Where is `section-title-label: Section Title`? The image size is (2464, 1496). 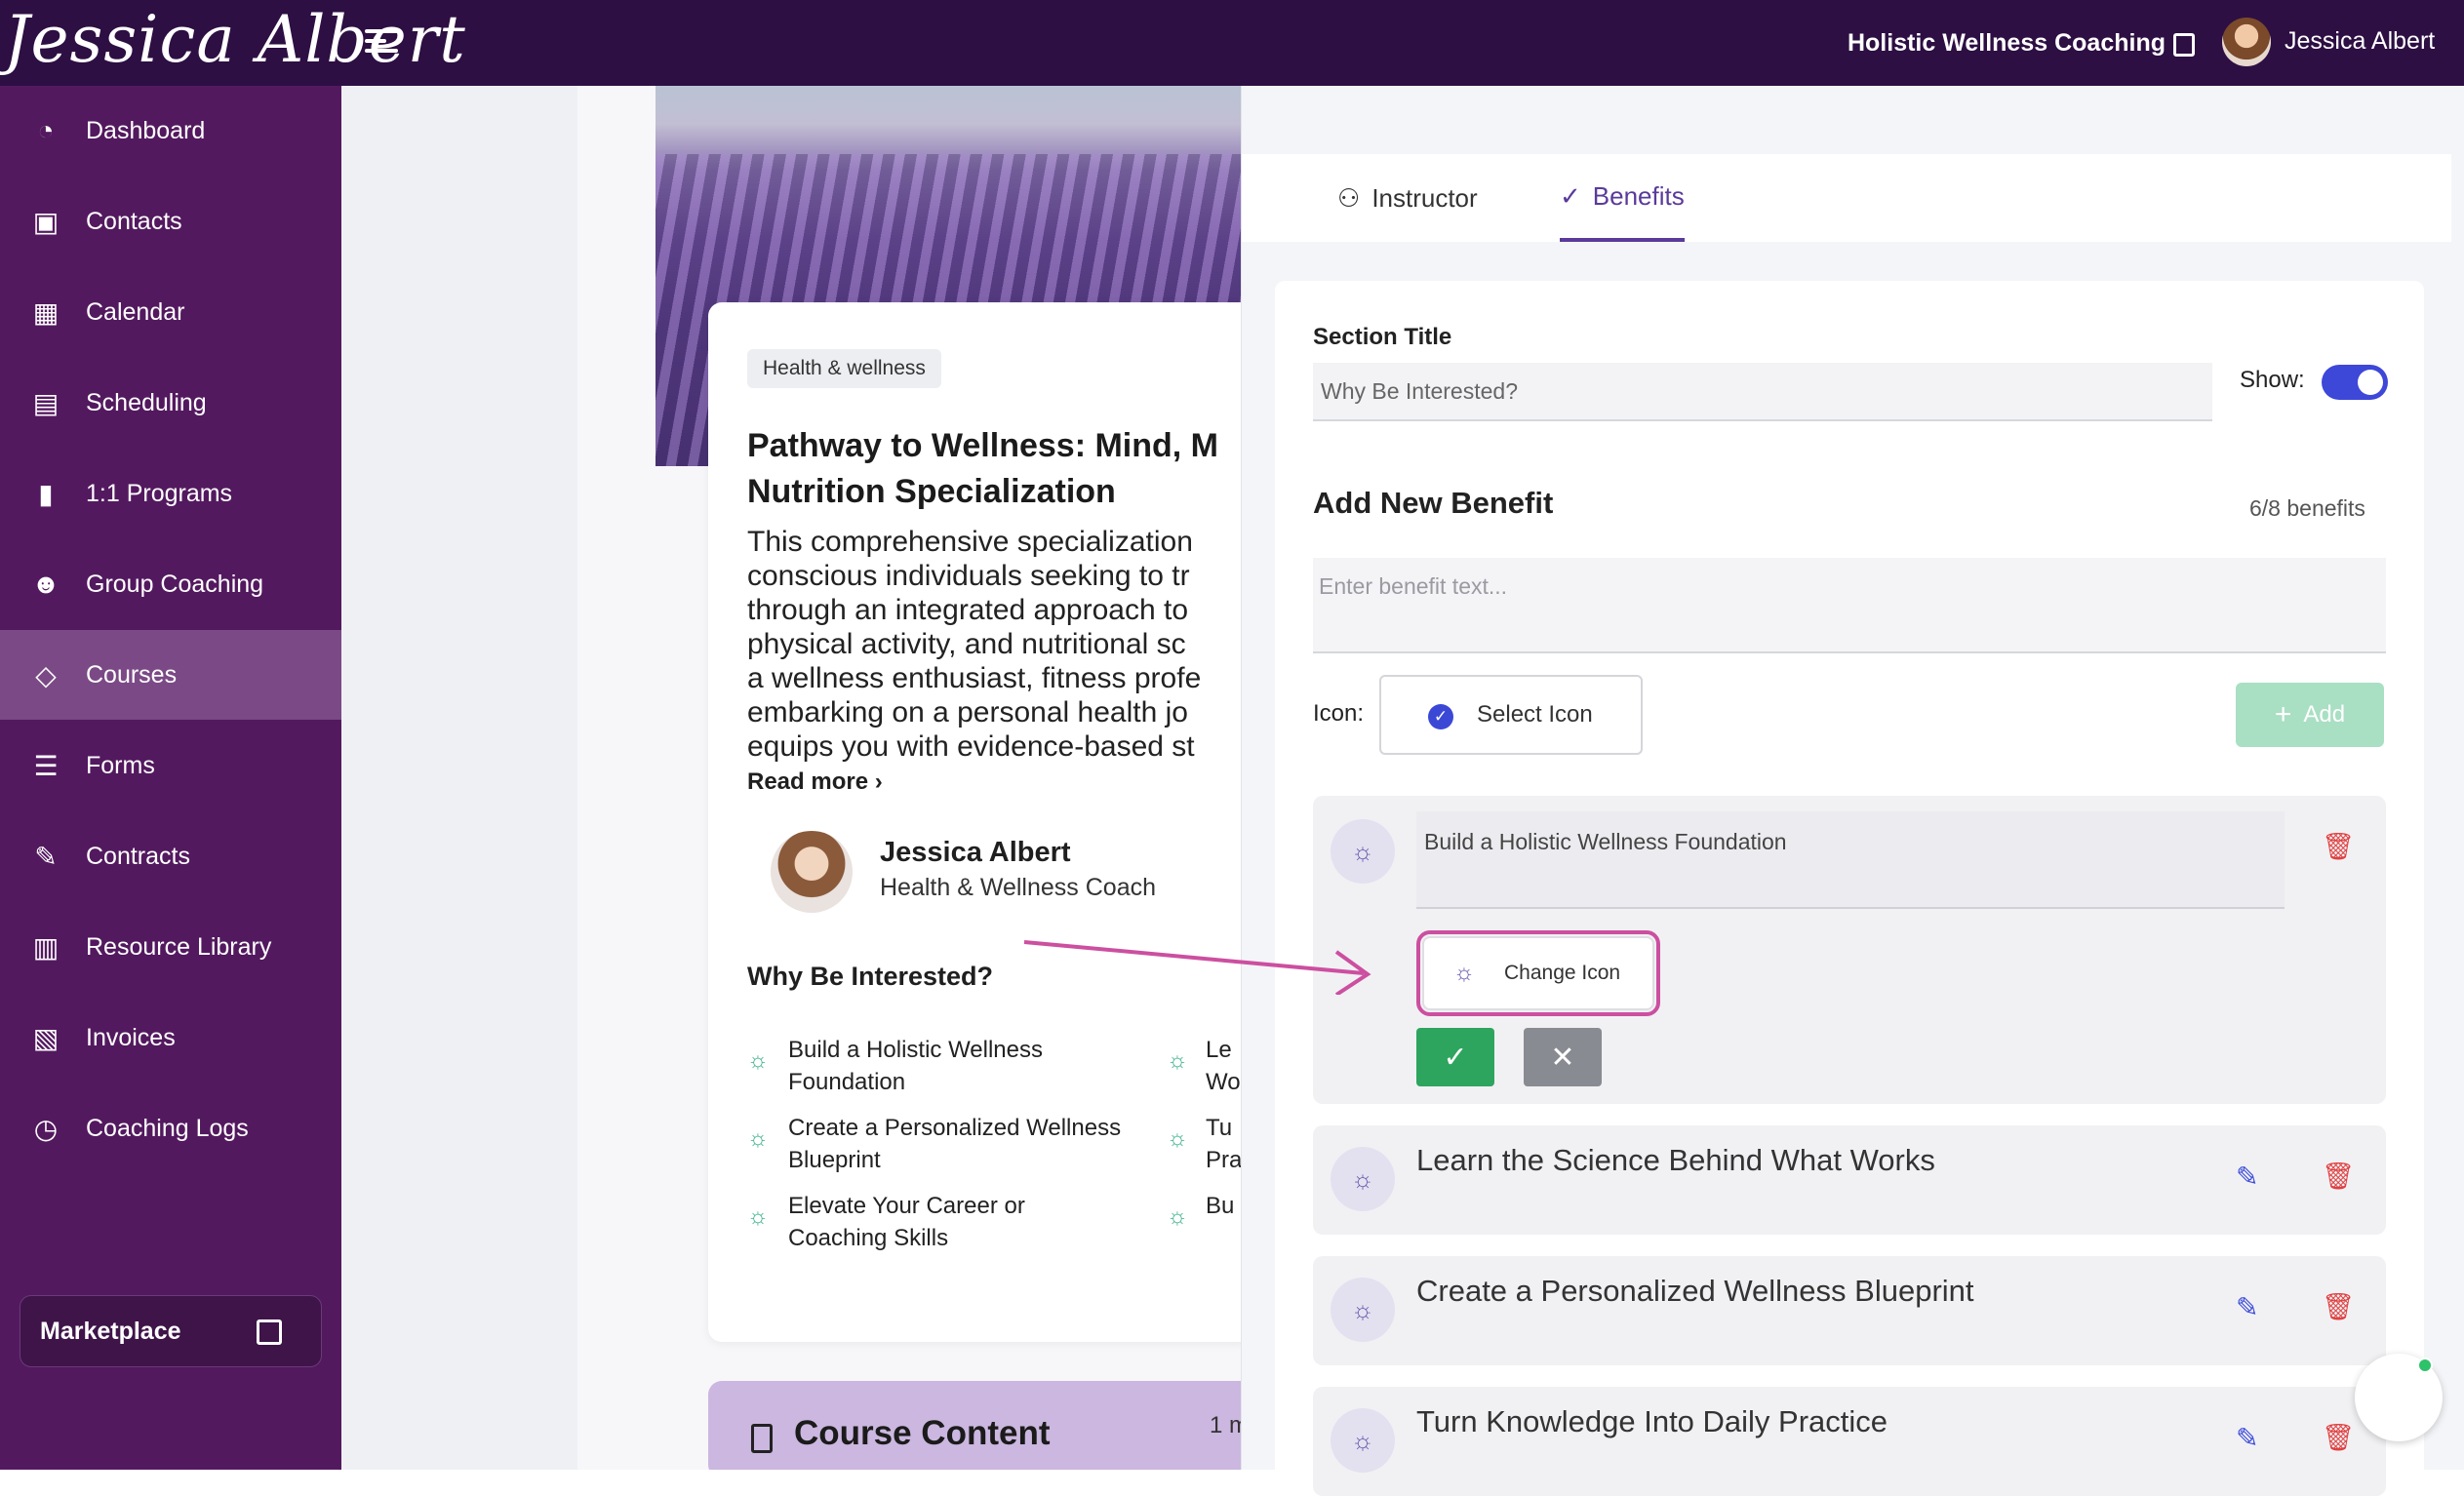 section-title-label: Section Title is located at coordinates (1382, 337).